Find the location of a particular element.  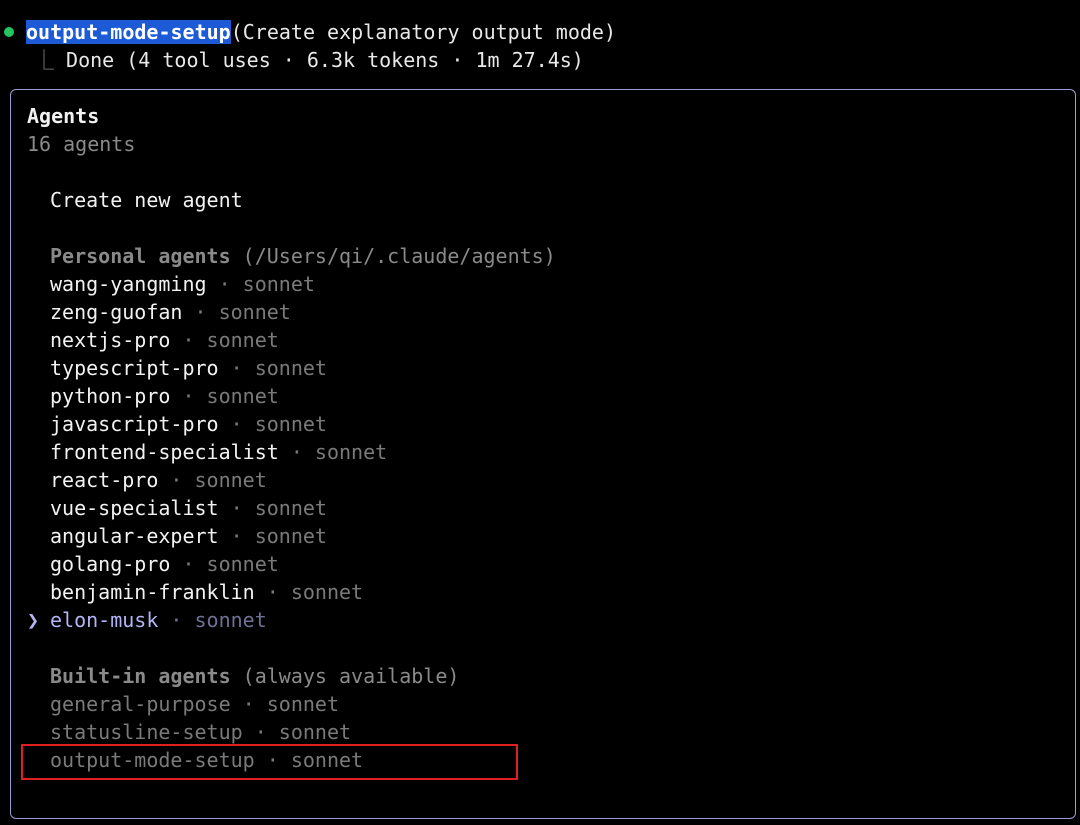

agent-row: benjamin-franklin · sonnet is located at coordinates (195, 592).